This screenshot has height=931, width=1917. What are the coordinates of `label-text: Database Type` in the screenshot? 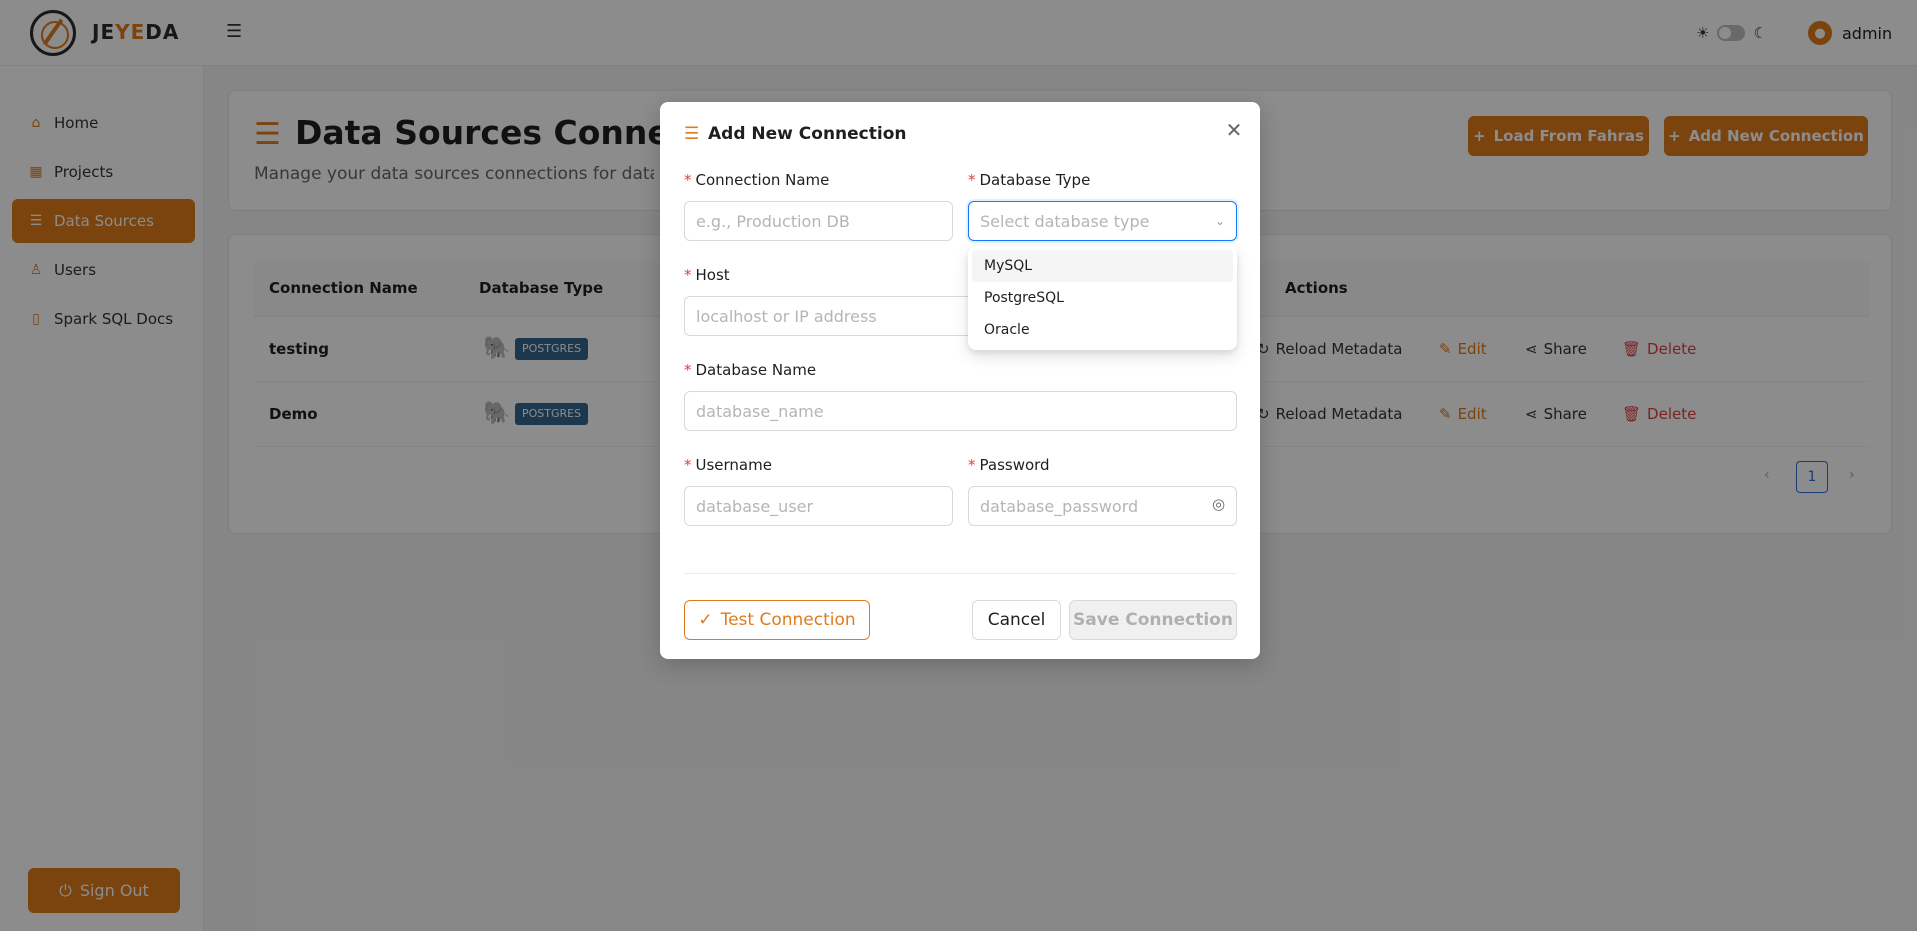 It's located at (1035, 180).